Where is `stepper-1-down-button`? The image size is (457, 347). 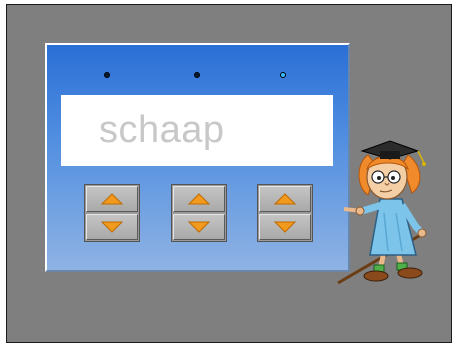
stepper-1-down-button is located at coordinates (112, 227).